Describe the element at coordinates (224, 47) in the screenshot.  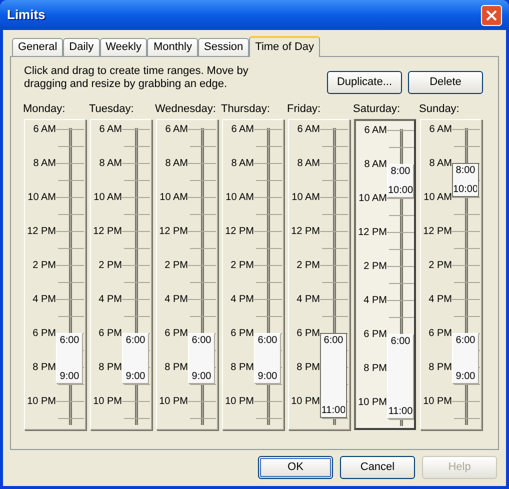
I see `tab: Session` at that location.